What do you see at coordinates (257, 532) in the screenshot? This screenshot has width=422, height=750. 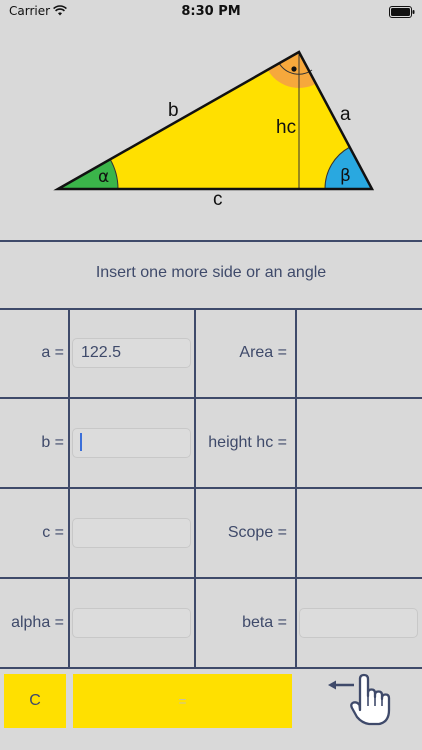 I see `scope-label: Scope =` at bounding box center [257, 532].